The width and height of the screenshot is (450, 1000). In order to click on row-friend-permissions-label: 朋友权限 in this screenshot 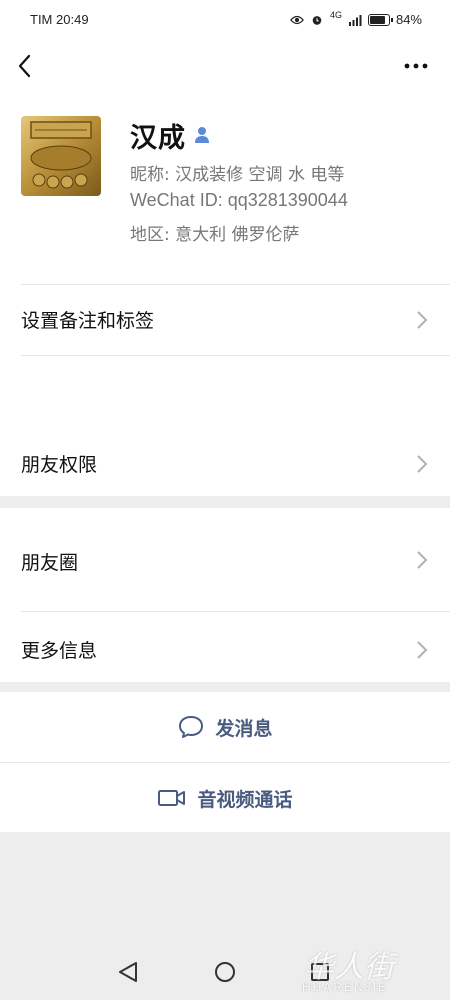, I will do `click(59, 465)`.